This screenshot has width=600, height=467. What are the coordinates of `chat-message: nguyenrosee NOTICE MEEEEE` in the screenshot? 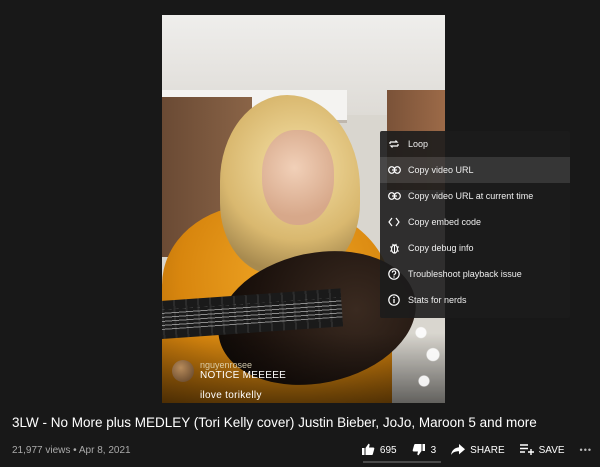 It's located at (252, 371).